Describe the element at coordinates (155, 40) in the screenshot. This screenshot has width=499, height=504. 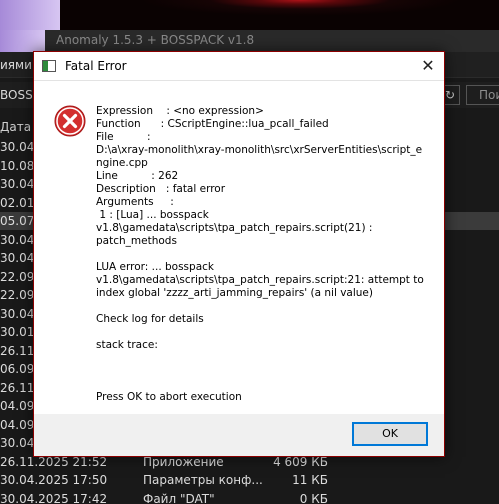
I see `background-window-title: Anomaly 1.5.3 + BOSSPACK v1.8` at that location.